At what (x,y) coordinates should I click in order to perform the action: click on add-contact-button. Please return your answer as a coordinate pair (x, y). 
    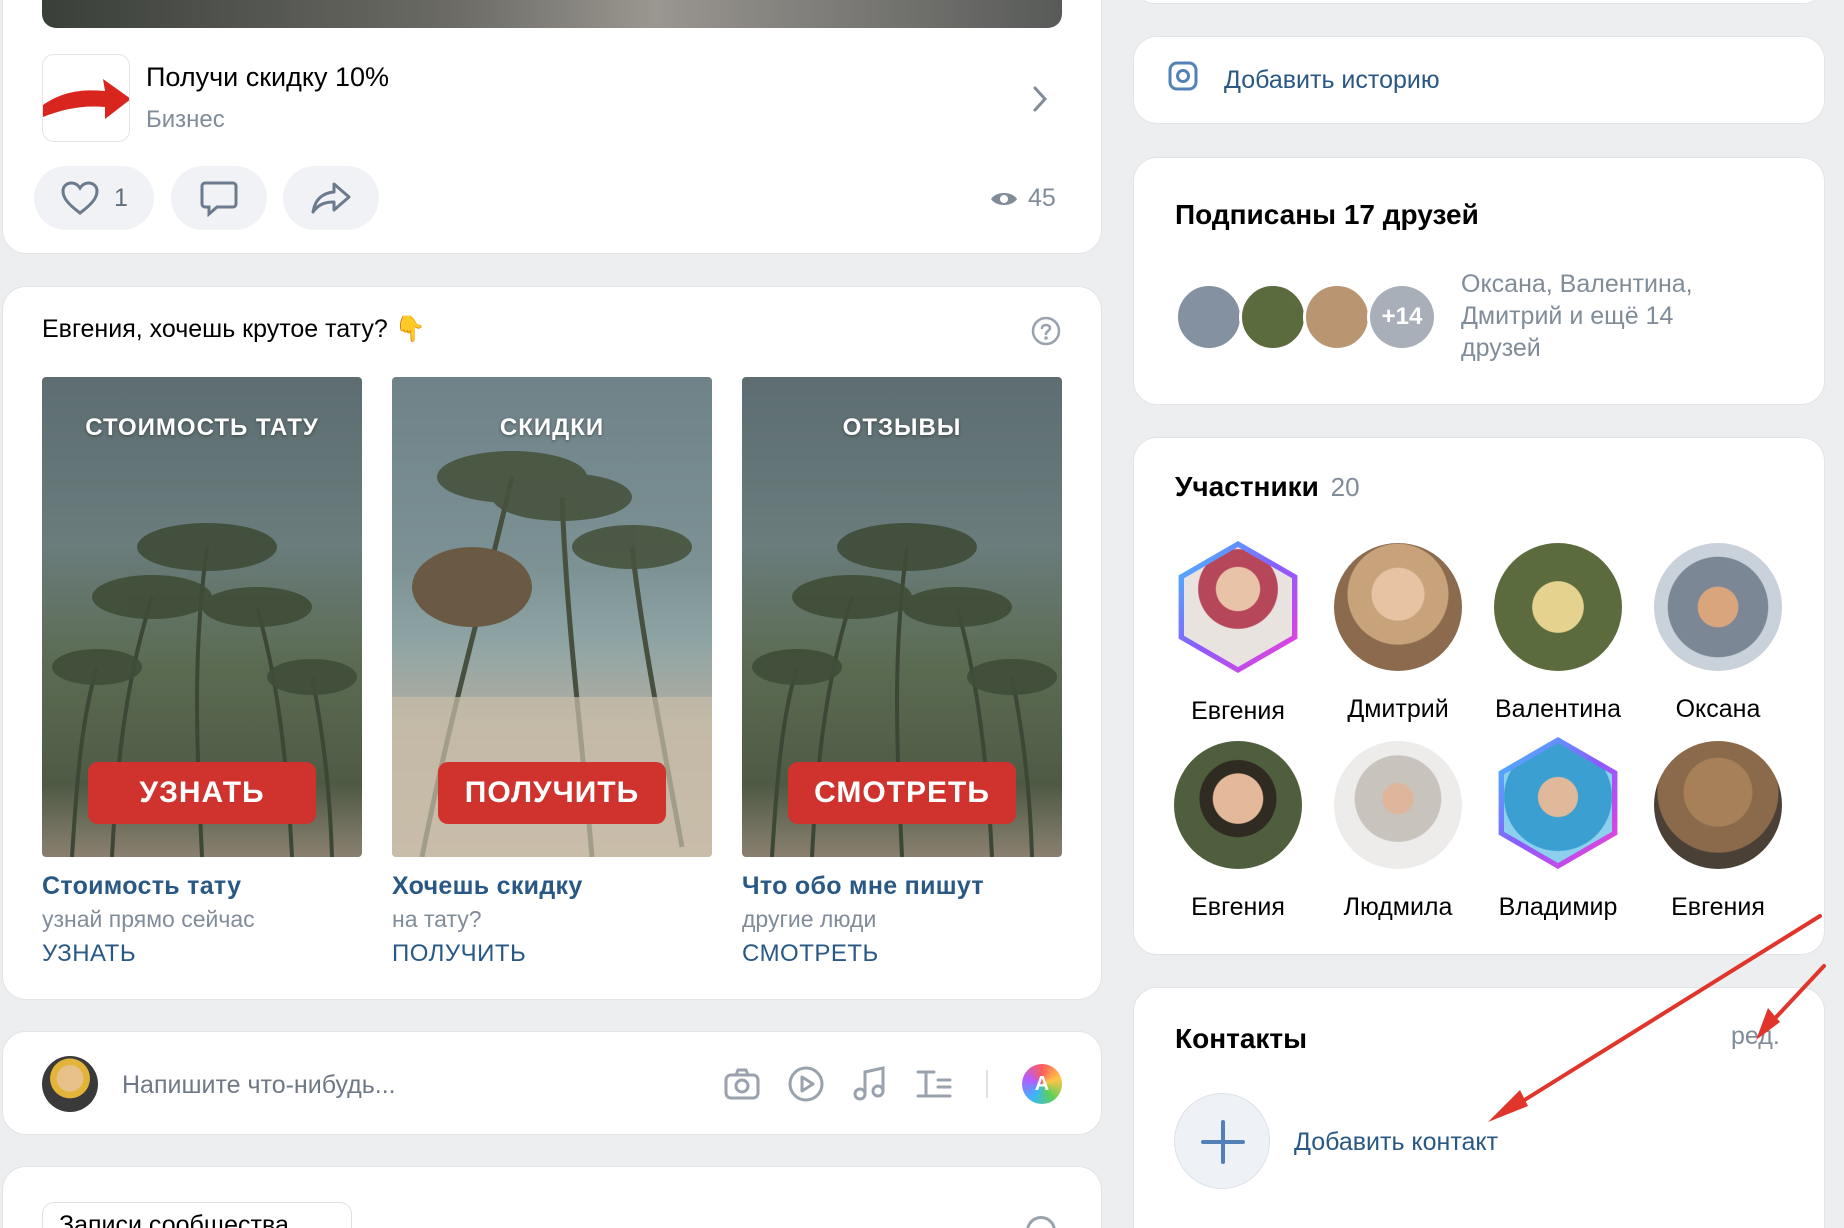
    Looking at the image, I should click on (1222, 1141).